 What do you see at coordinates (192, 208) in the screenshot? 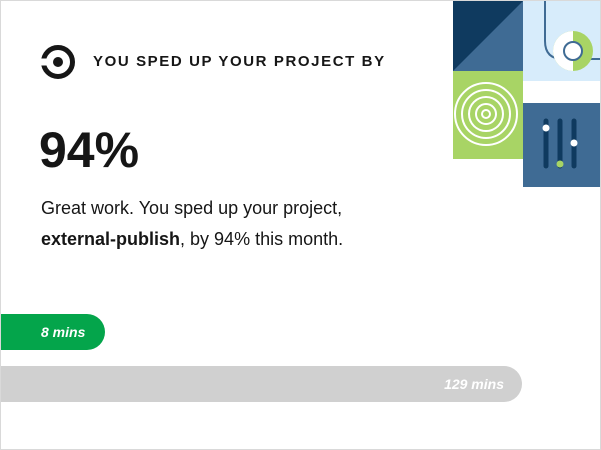
I see `description-line1: Great work. You sped up your project,` at bounding box center [192, 208].